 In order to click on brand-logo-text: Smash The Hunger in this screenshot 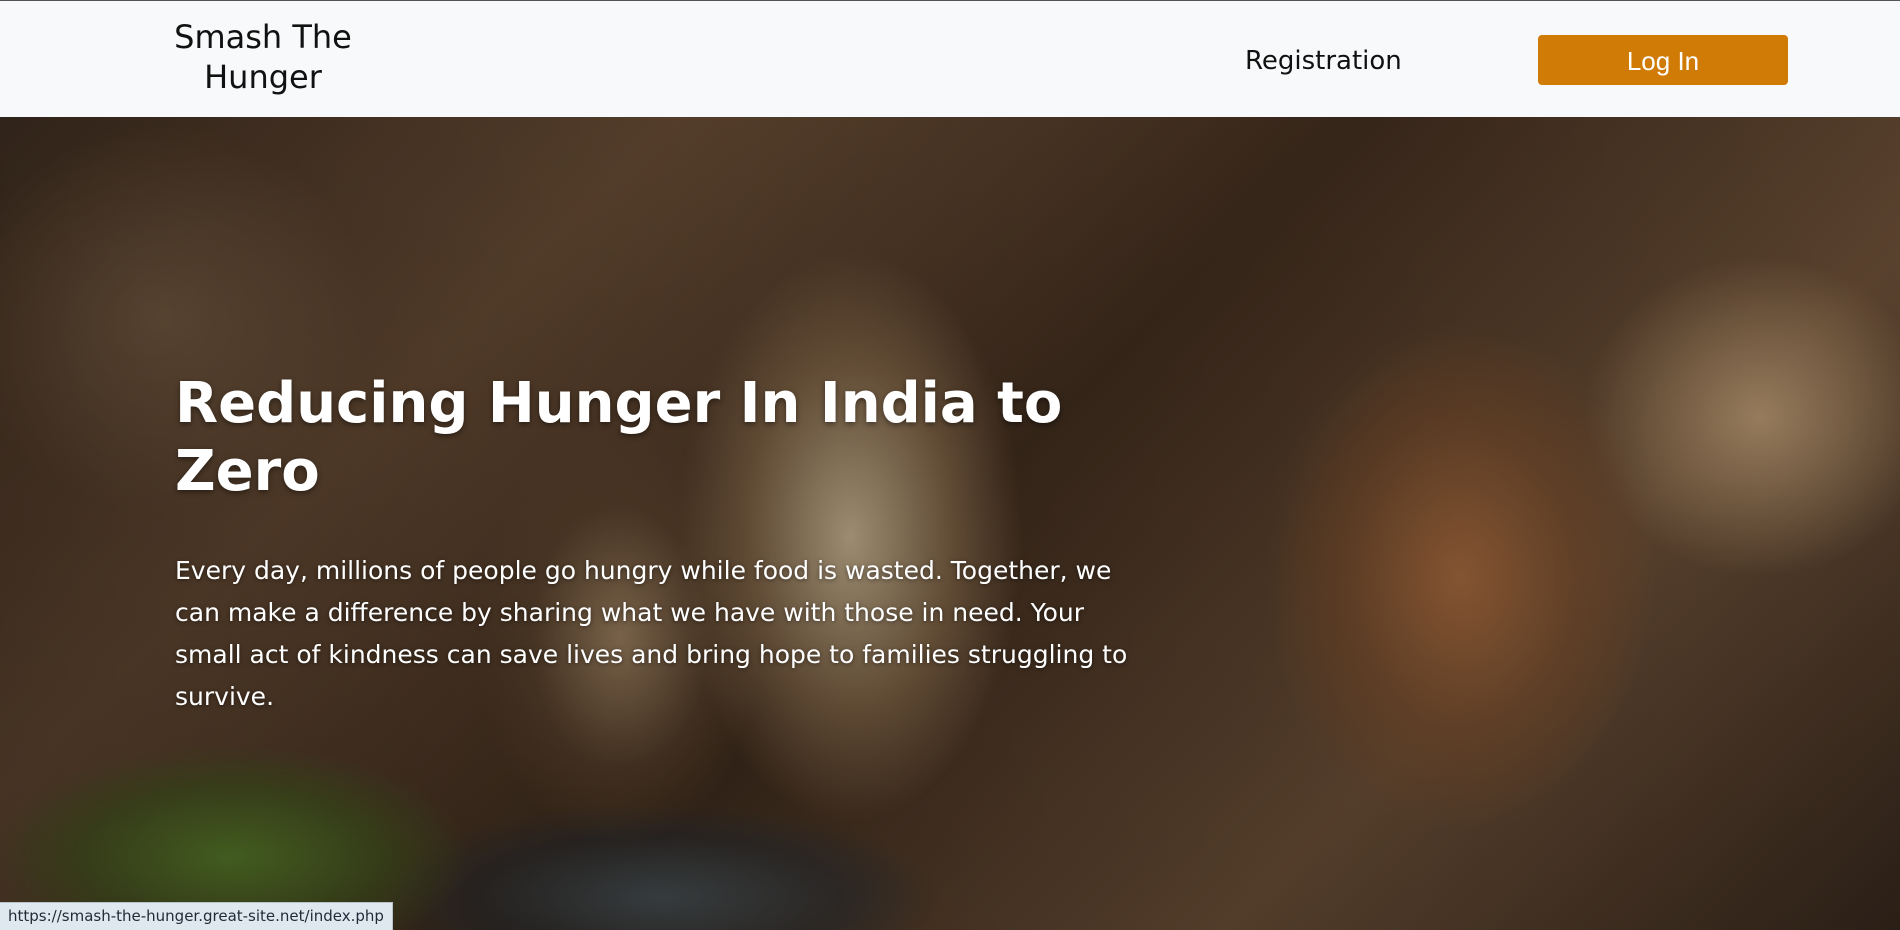, I will do `click(263, 57)`.